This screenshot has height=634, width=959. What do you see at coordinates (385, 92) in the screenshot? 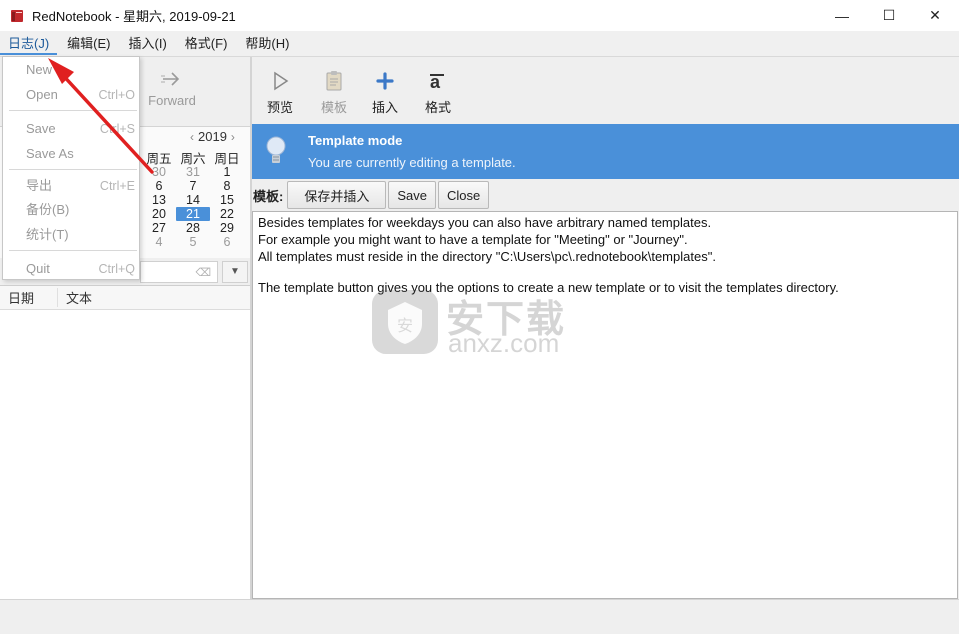
I see `insert-button: 插入` at bounding box center [385, 92].